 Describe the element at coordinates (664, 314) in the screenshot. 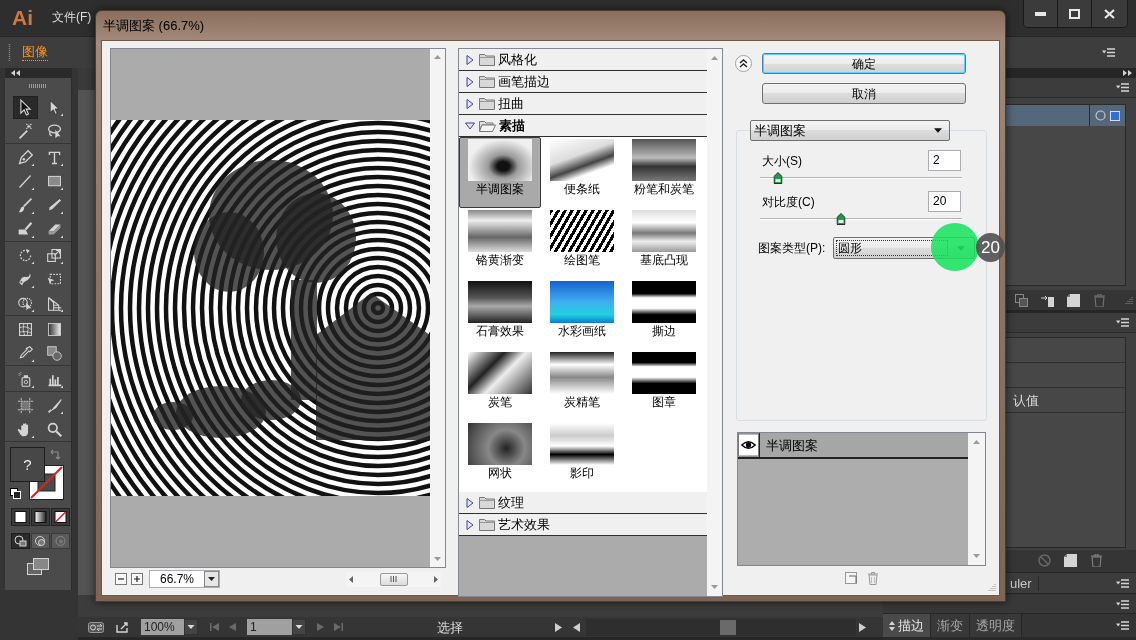

I see `filter-item: 撕边` at that location.